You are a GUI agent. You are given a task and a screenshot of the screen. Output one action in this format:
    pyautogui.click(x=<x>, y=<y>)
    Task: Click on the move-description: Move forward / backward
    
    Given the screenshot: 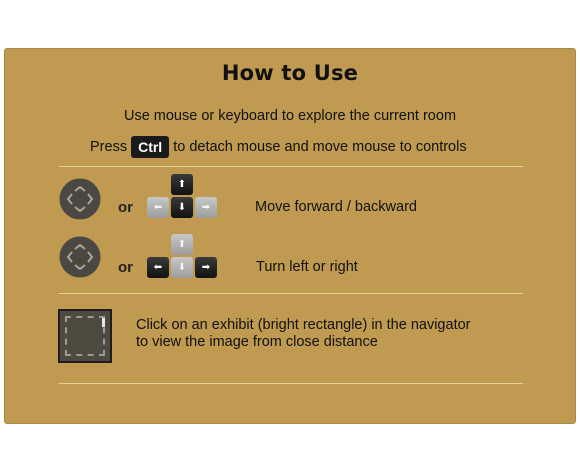 What is the action you would take?
    pyautogui.click(x=336, y=207)
    